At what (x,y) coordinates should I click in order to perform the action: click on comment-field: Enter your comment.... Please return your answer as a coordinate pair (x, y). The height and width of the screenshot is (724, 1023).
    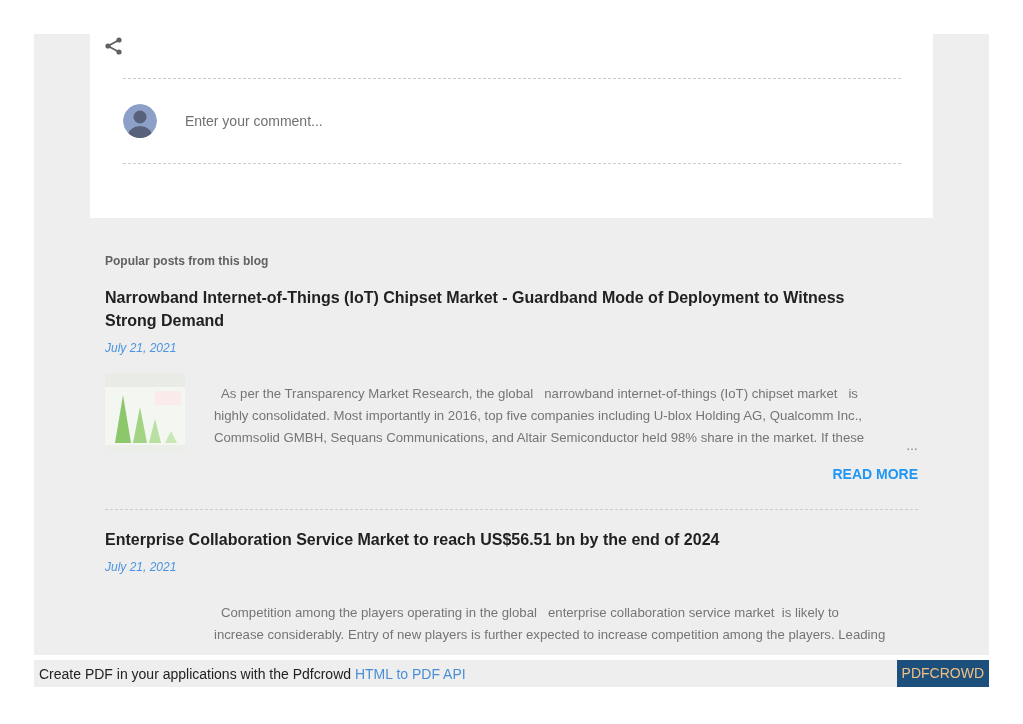
    Looking at the image, I should click on (385, 121).